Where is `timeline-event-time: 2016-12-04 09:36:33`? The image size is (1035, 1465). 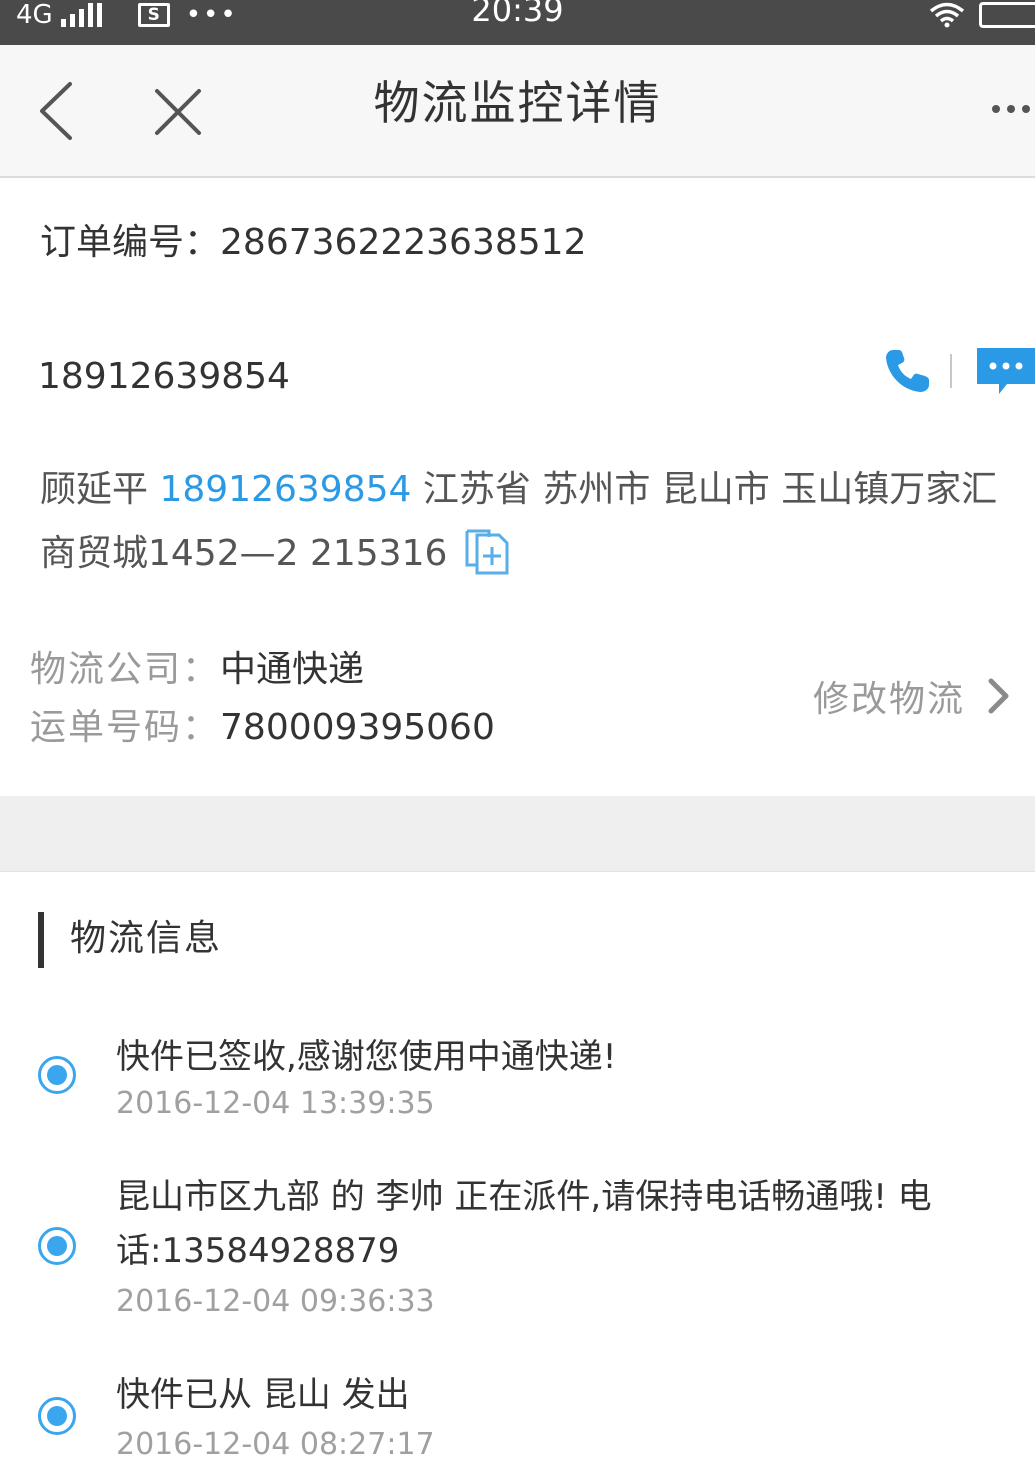 timeline-event-time: 2016-12-04 09:36:33 is located at coordinates (275, 1301).